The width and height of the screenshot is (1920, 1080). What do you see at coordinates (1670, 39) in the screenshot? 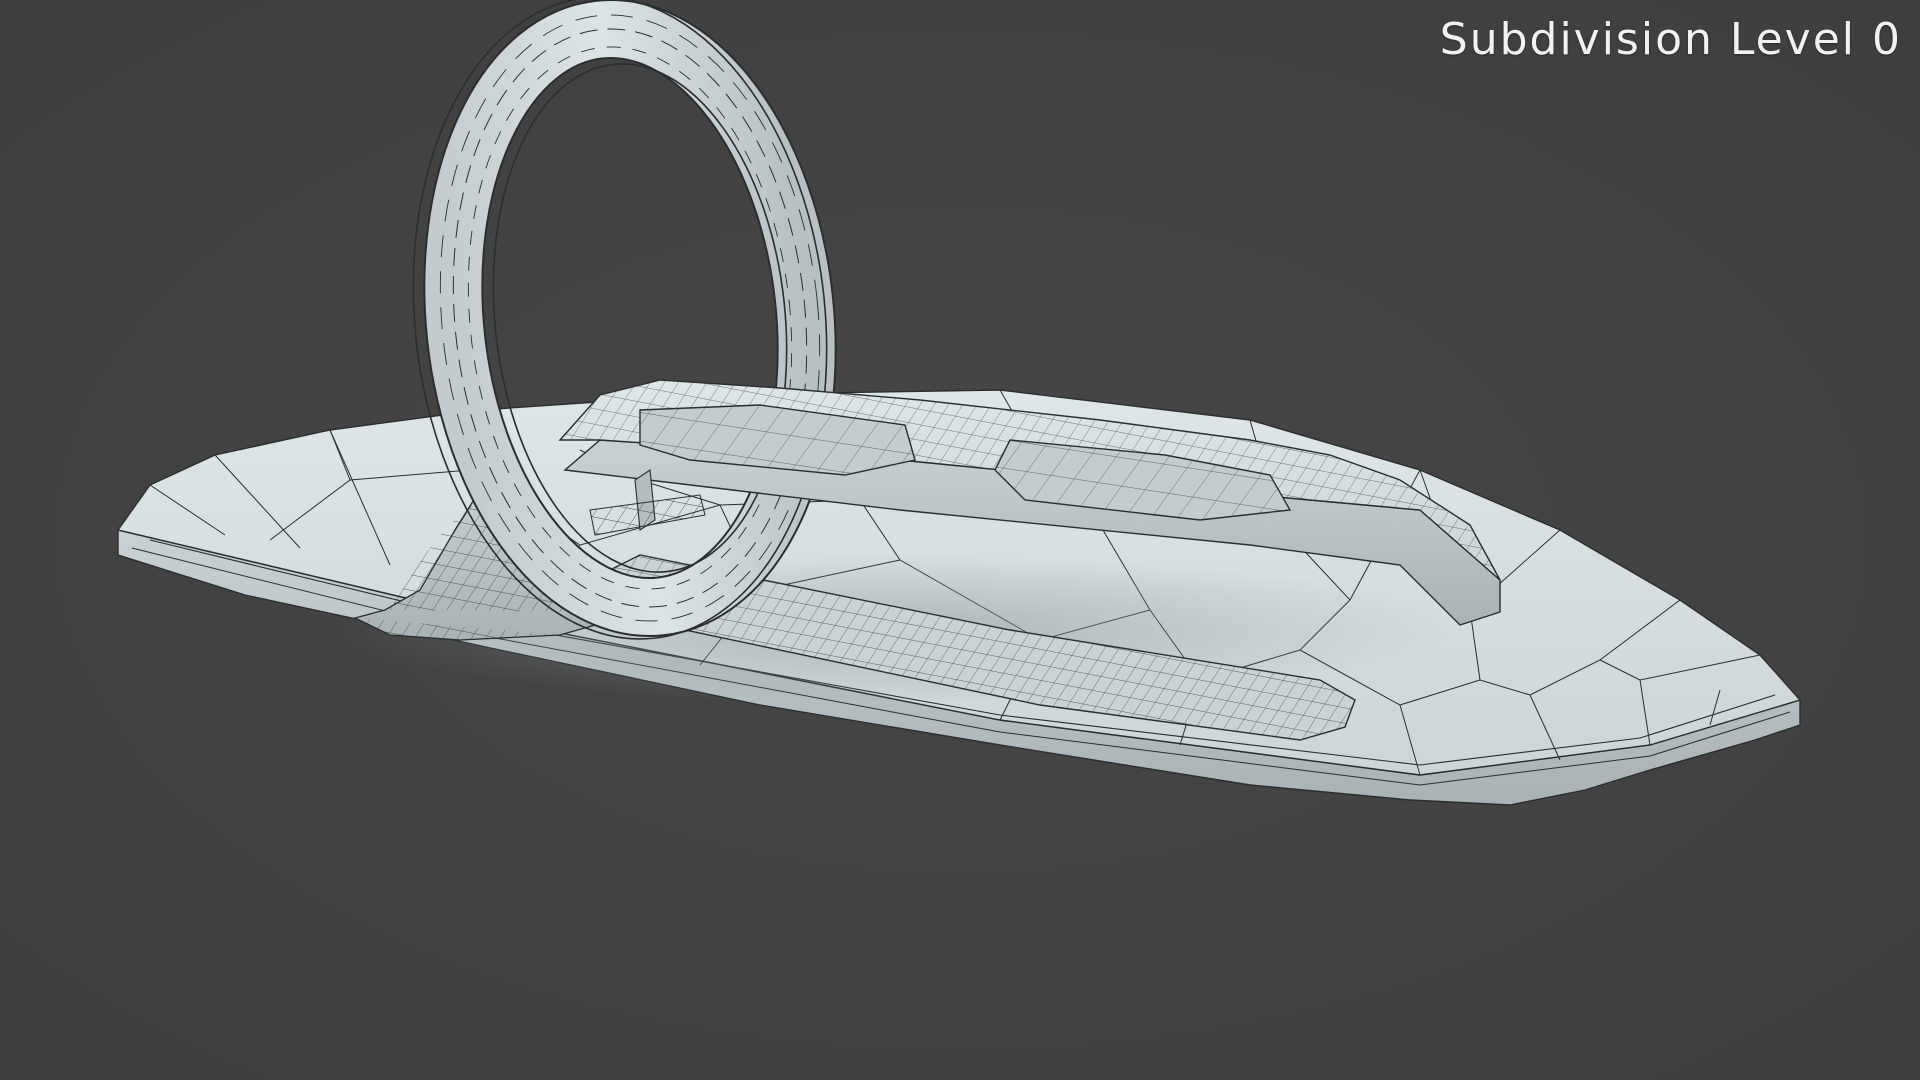
I see `subdivision-level-label: Subdivision Level 0` at bounding box center [1670, 39].